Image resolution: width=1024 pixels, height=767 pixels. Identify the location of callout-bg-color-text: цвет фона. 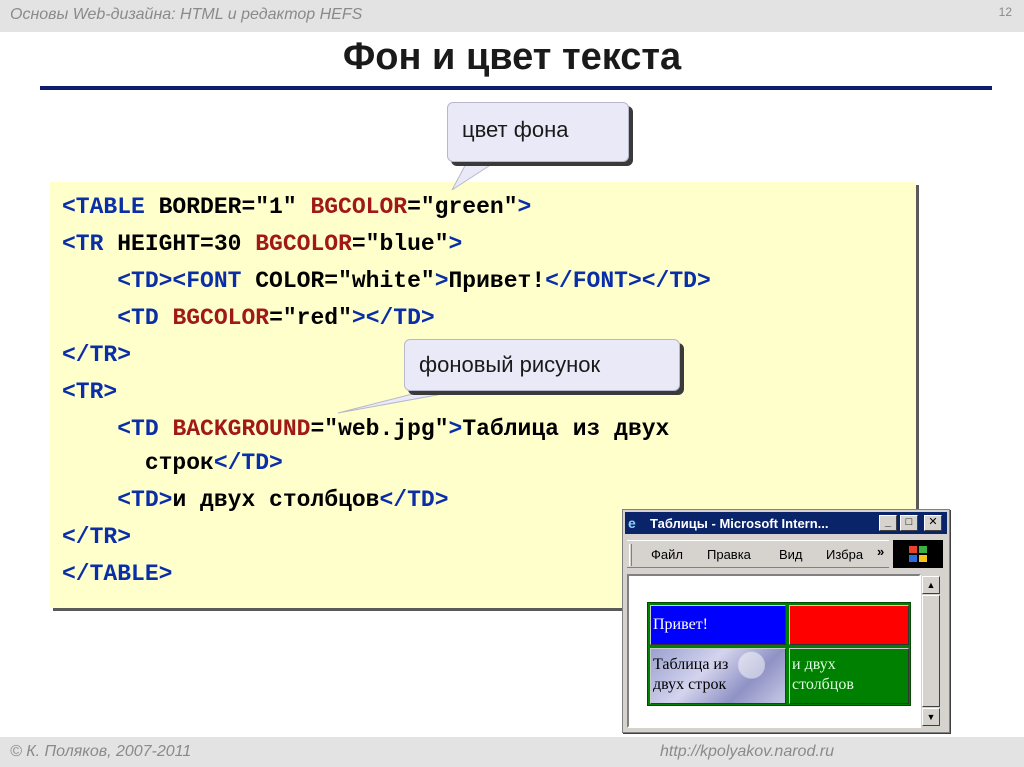
(515, 129).